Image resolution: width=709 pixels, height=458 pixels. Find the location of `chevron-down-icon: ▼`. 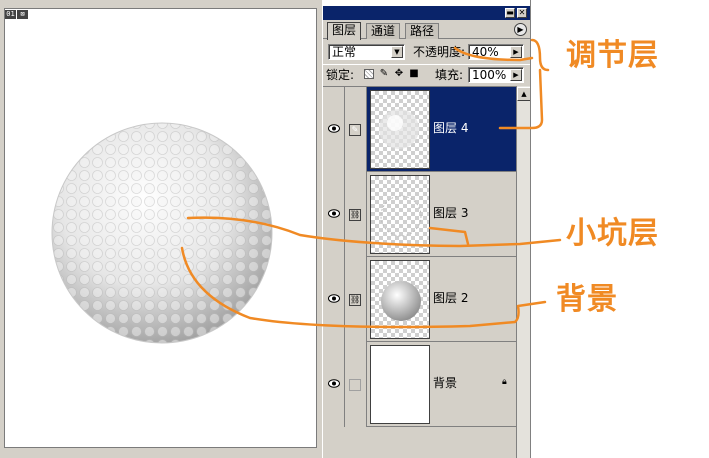

chevron-down-icon: ▼ is located at coordinates (397, 52).